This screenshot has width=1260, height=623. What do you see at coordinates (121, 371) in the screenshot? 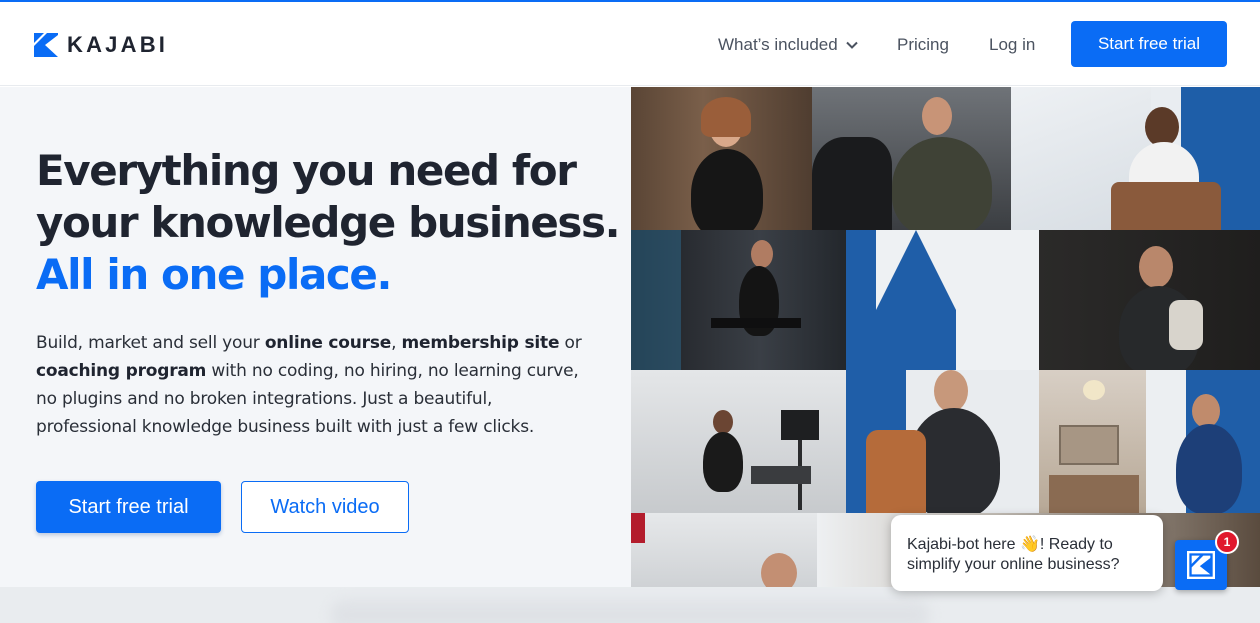
I see `description-bold-coaching-program: coaching program` at bounding box center [121, 371].